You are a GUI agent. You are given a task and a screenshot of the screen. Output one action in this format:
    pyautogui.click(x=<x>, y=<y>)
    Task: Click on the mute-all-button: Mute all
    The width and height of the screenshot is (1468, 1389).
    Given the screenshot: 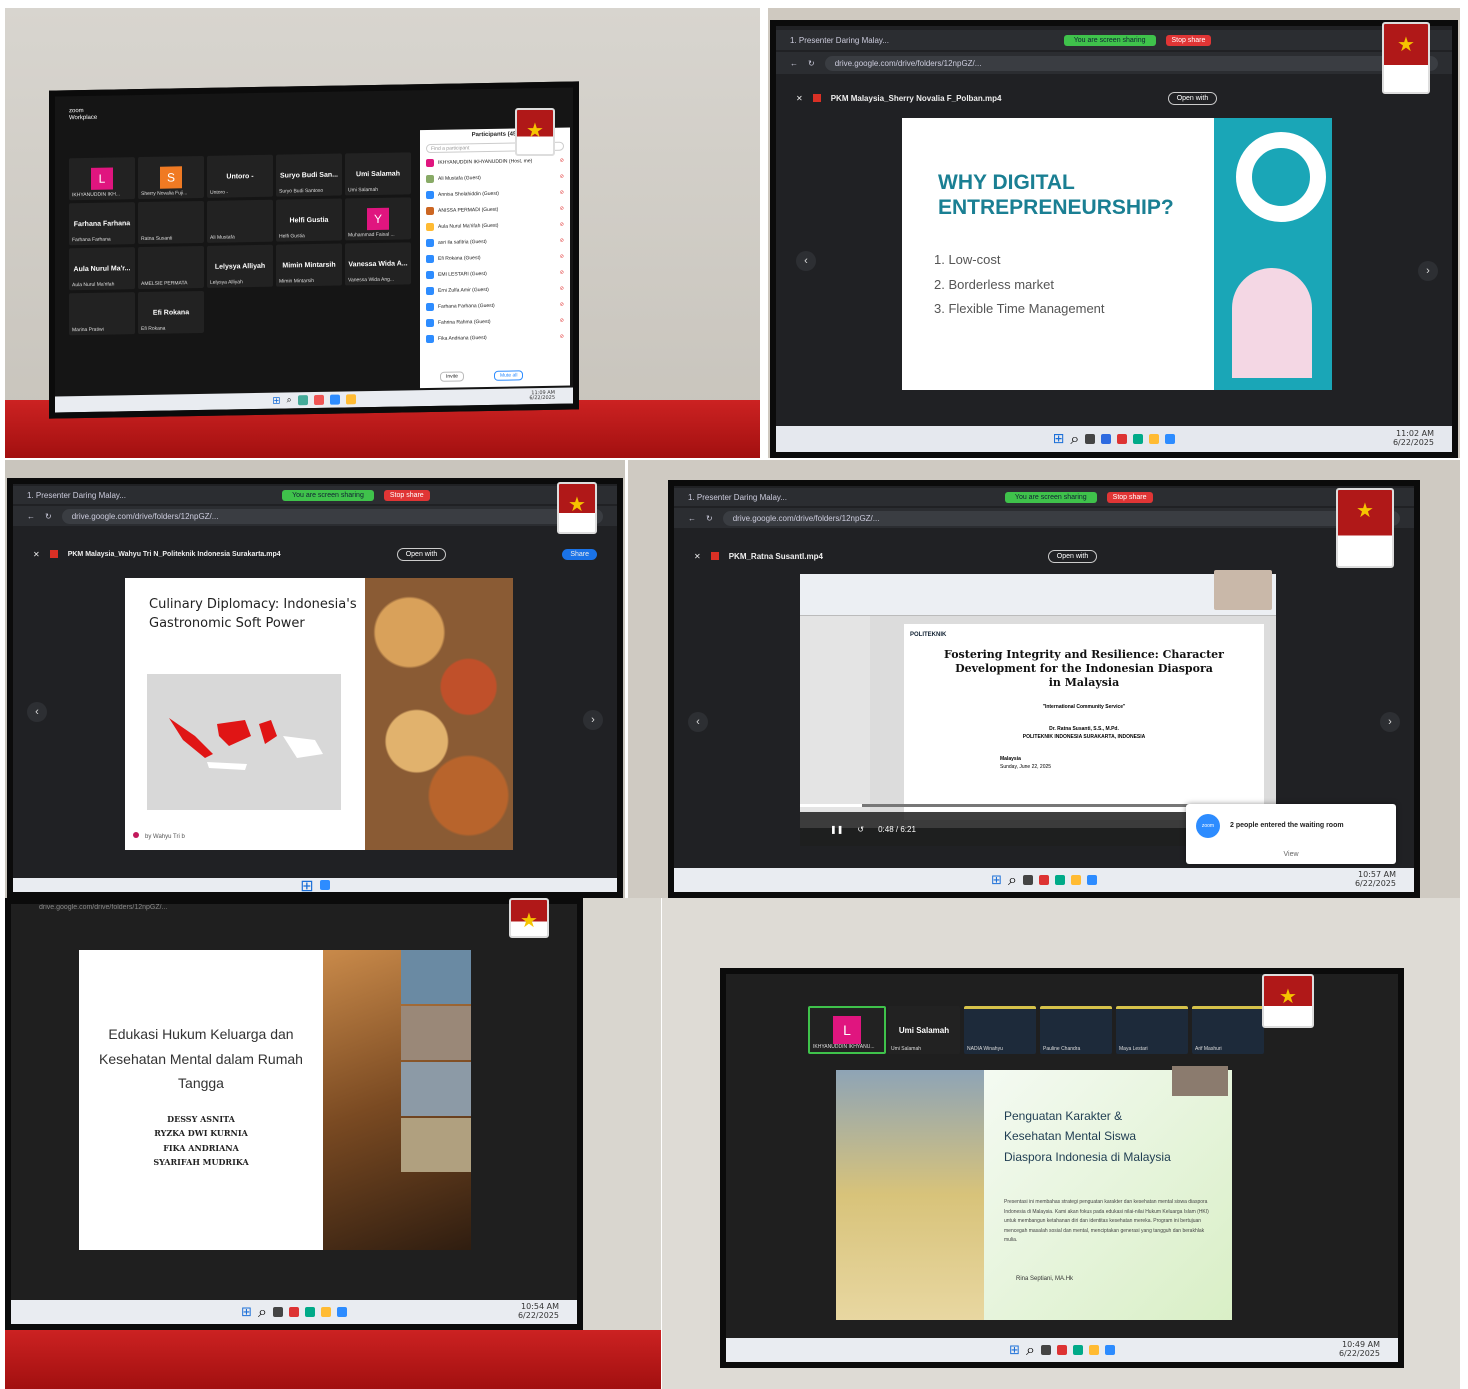 What is the action you would take?
    pyautogui.click(x=508, y=375)
    